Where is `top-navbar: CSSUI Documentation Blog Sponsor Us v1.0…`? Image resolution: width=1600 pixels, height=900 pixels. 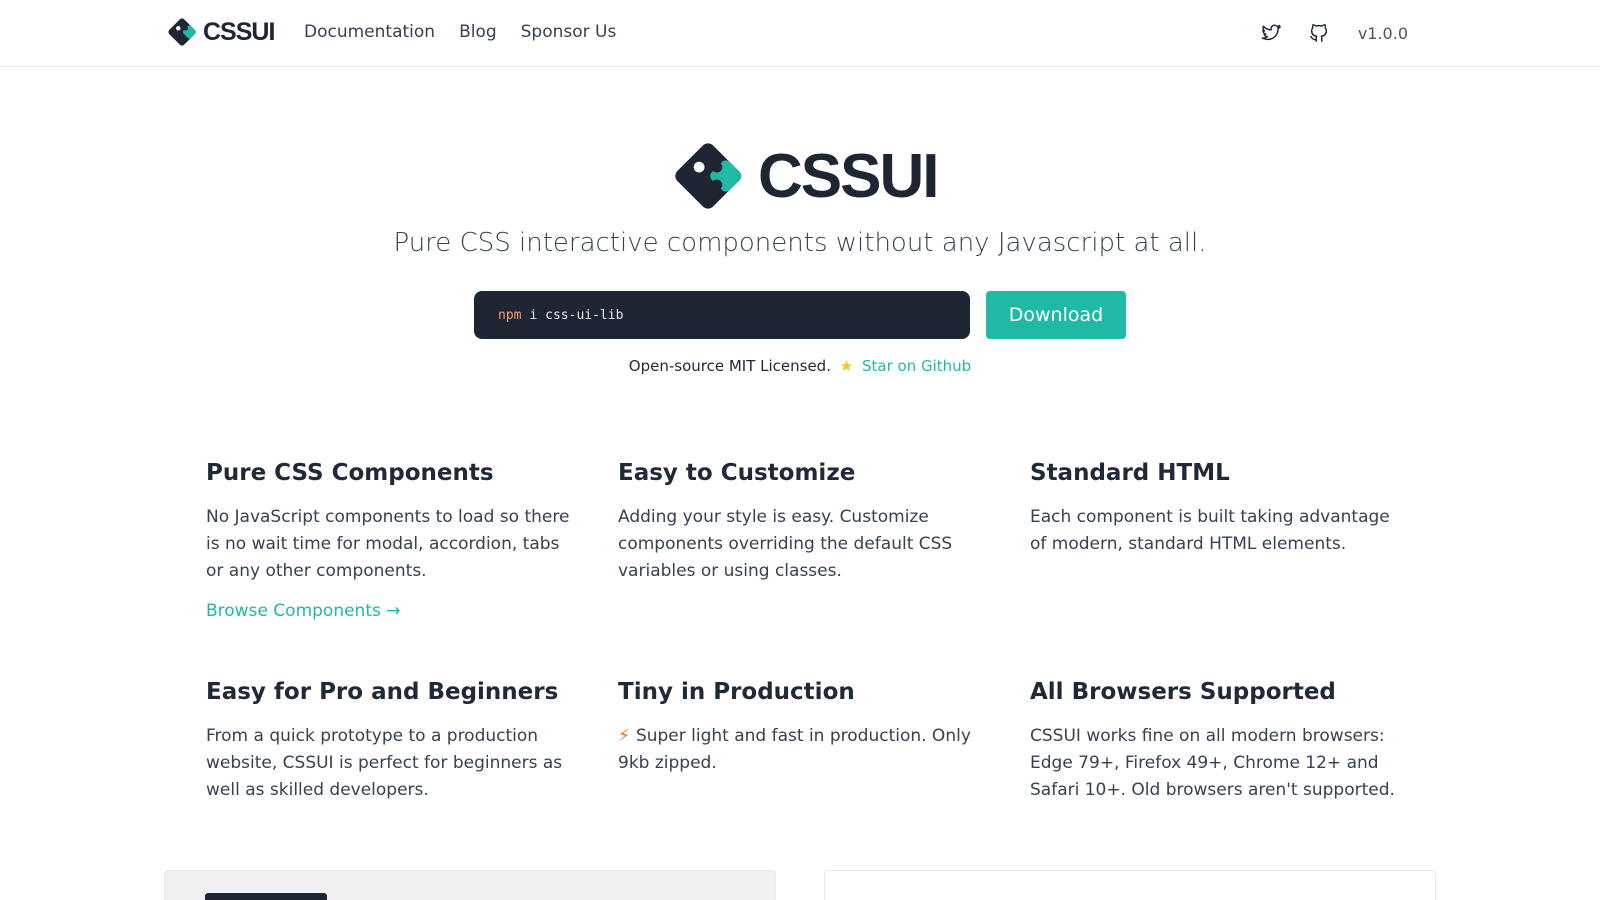
top-navbar: CSSUI Documentation Blog Sponsor Us v1.0… is located at coordinates (800, 33).